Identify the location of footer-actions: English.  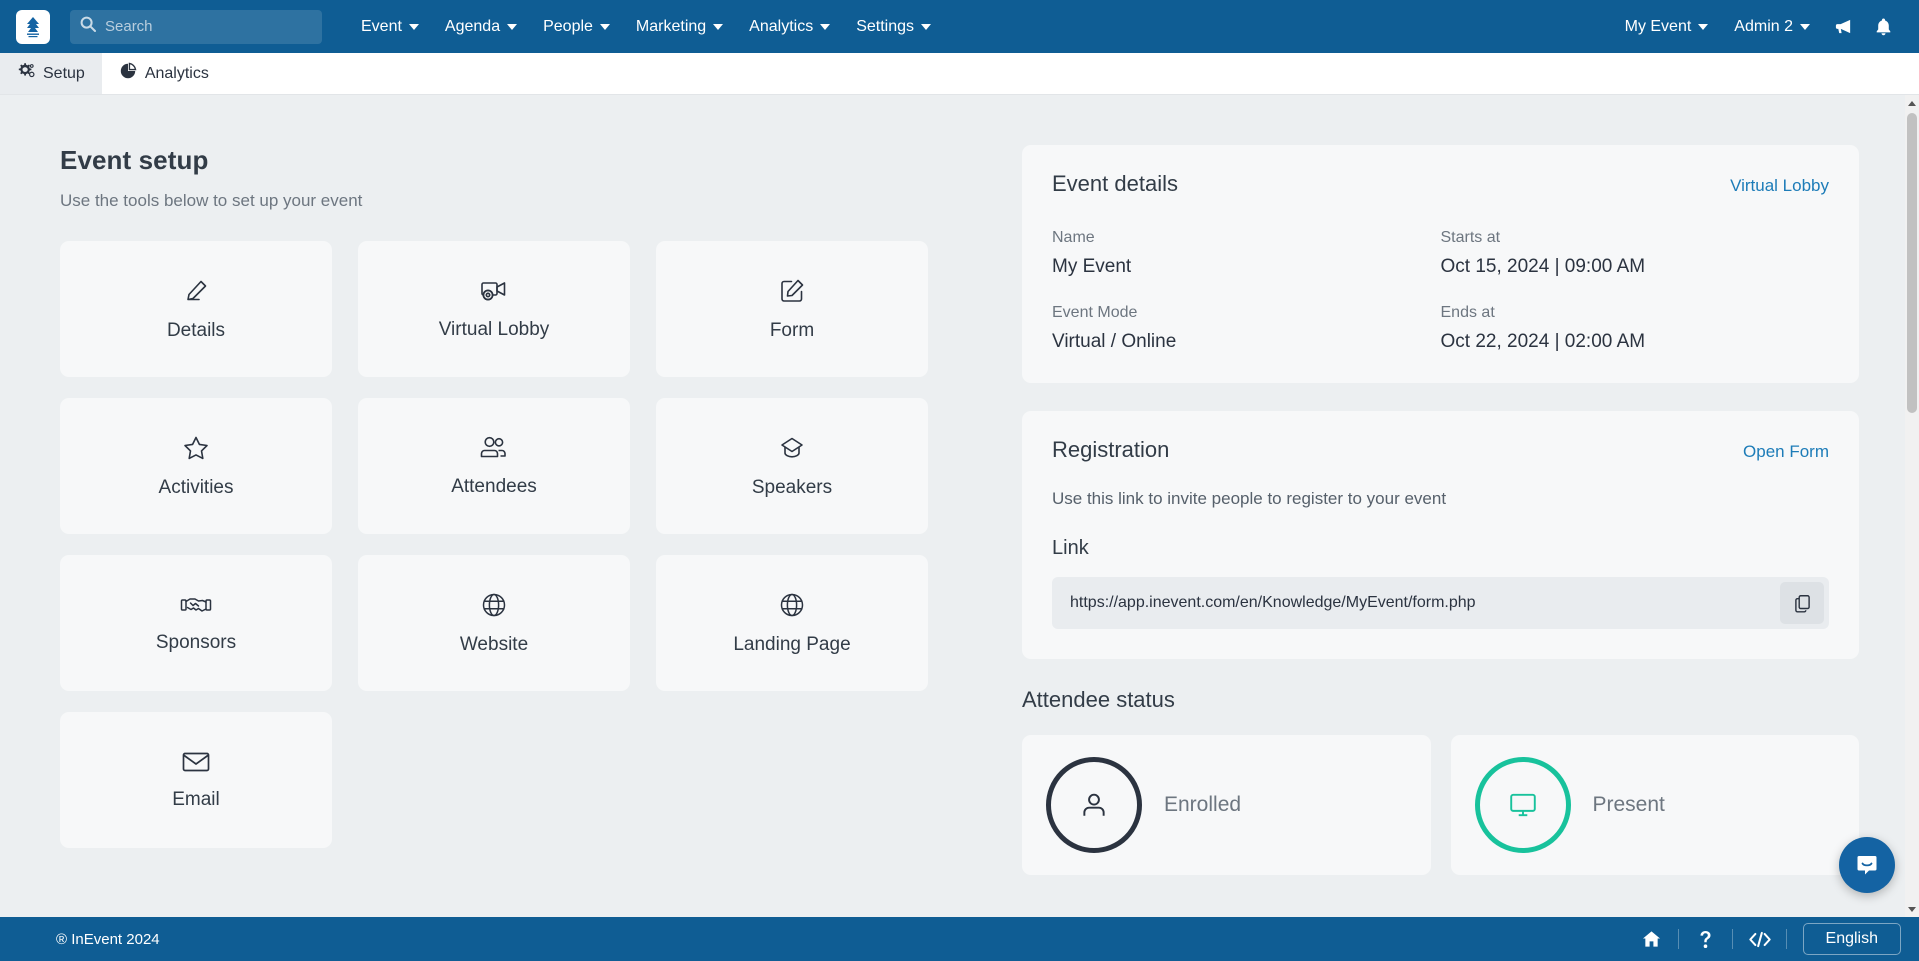
(1763, 939).